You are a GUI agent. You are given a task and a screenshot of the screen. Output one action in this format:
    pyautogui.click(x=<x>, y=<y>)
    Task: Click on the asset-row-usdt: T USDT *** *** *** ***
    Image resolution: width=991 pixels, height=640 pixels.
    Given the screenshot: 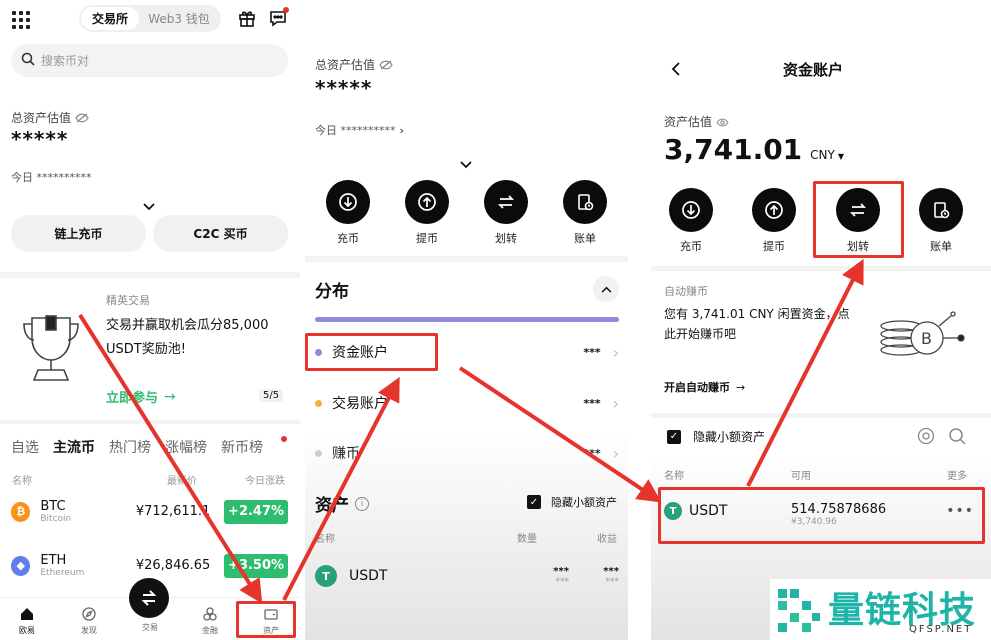 What is the action you would take?
    pyautogui.click(x=467, y=576)
    